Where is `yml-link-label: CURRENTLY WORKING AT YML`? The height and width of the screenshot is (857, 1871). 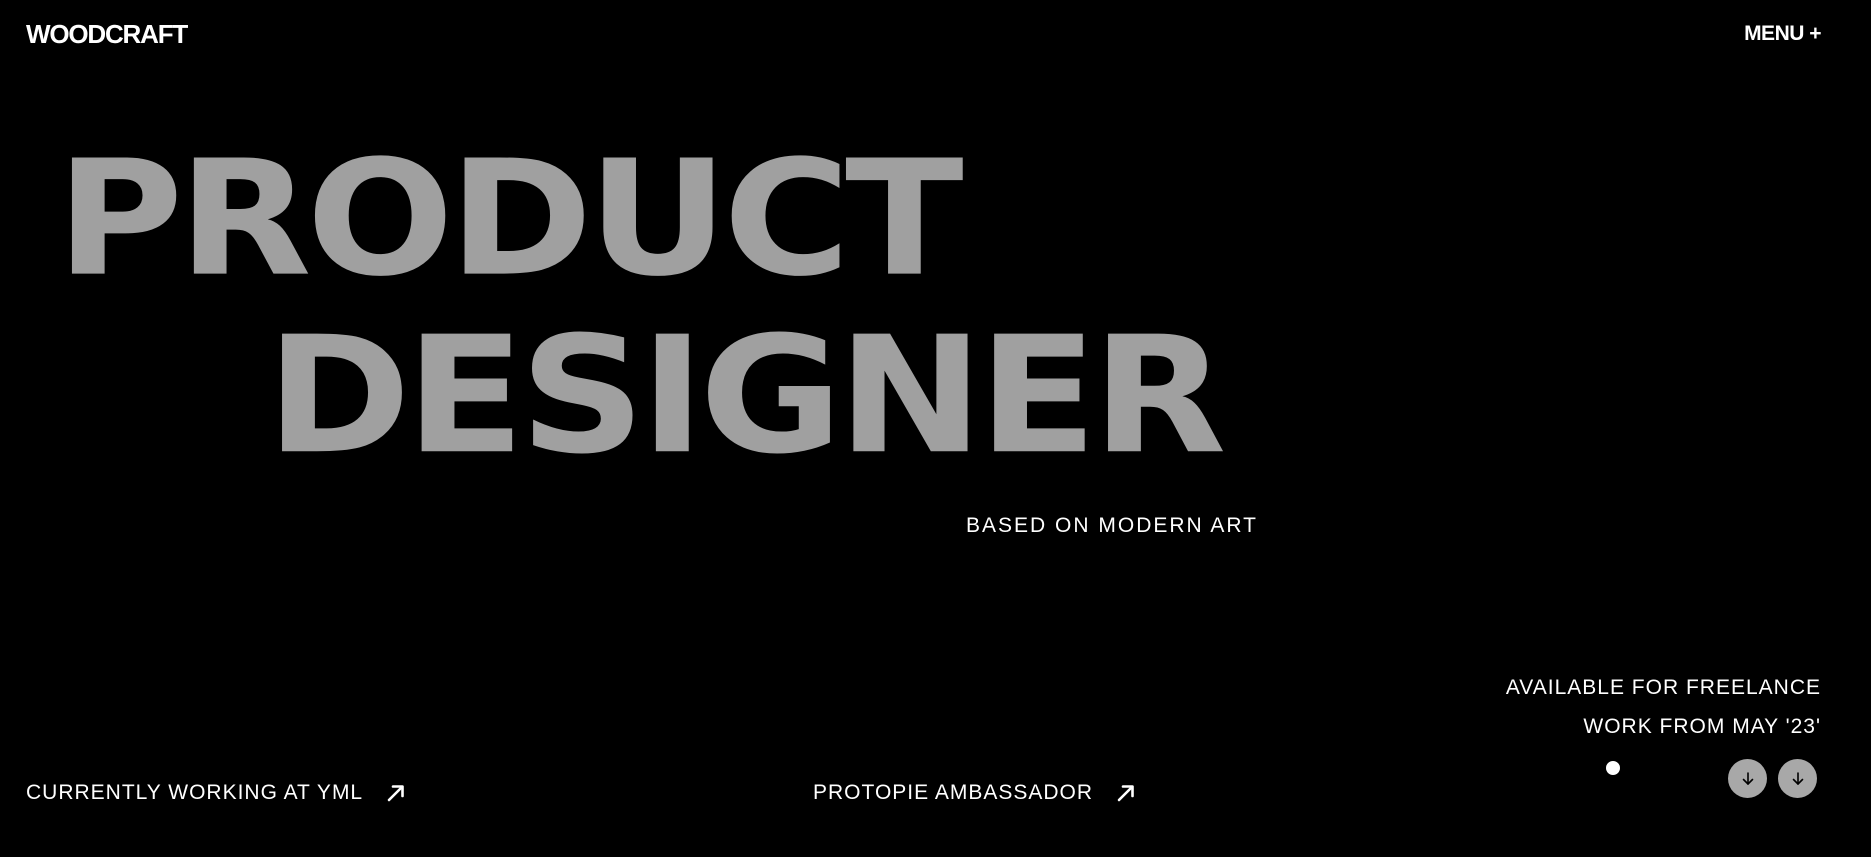
yml-link-label: CURRENTLY WORKING AT YML is located at coordinates (195, 792).